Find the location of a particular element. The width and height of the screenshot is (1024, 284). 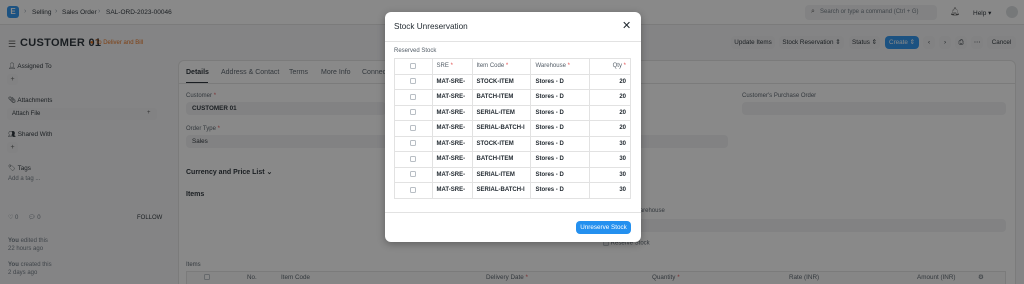

table-row: MAT-SRE- STOCK-ITEM Stores - D 30 is located at coordinates (512, 143).